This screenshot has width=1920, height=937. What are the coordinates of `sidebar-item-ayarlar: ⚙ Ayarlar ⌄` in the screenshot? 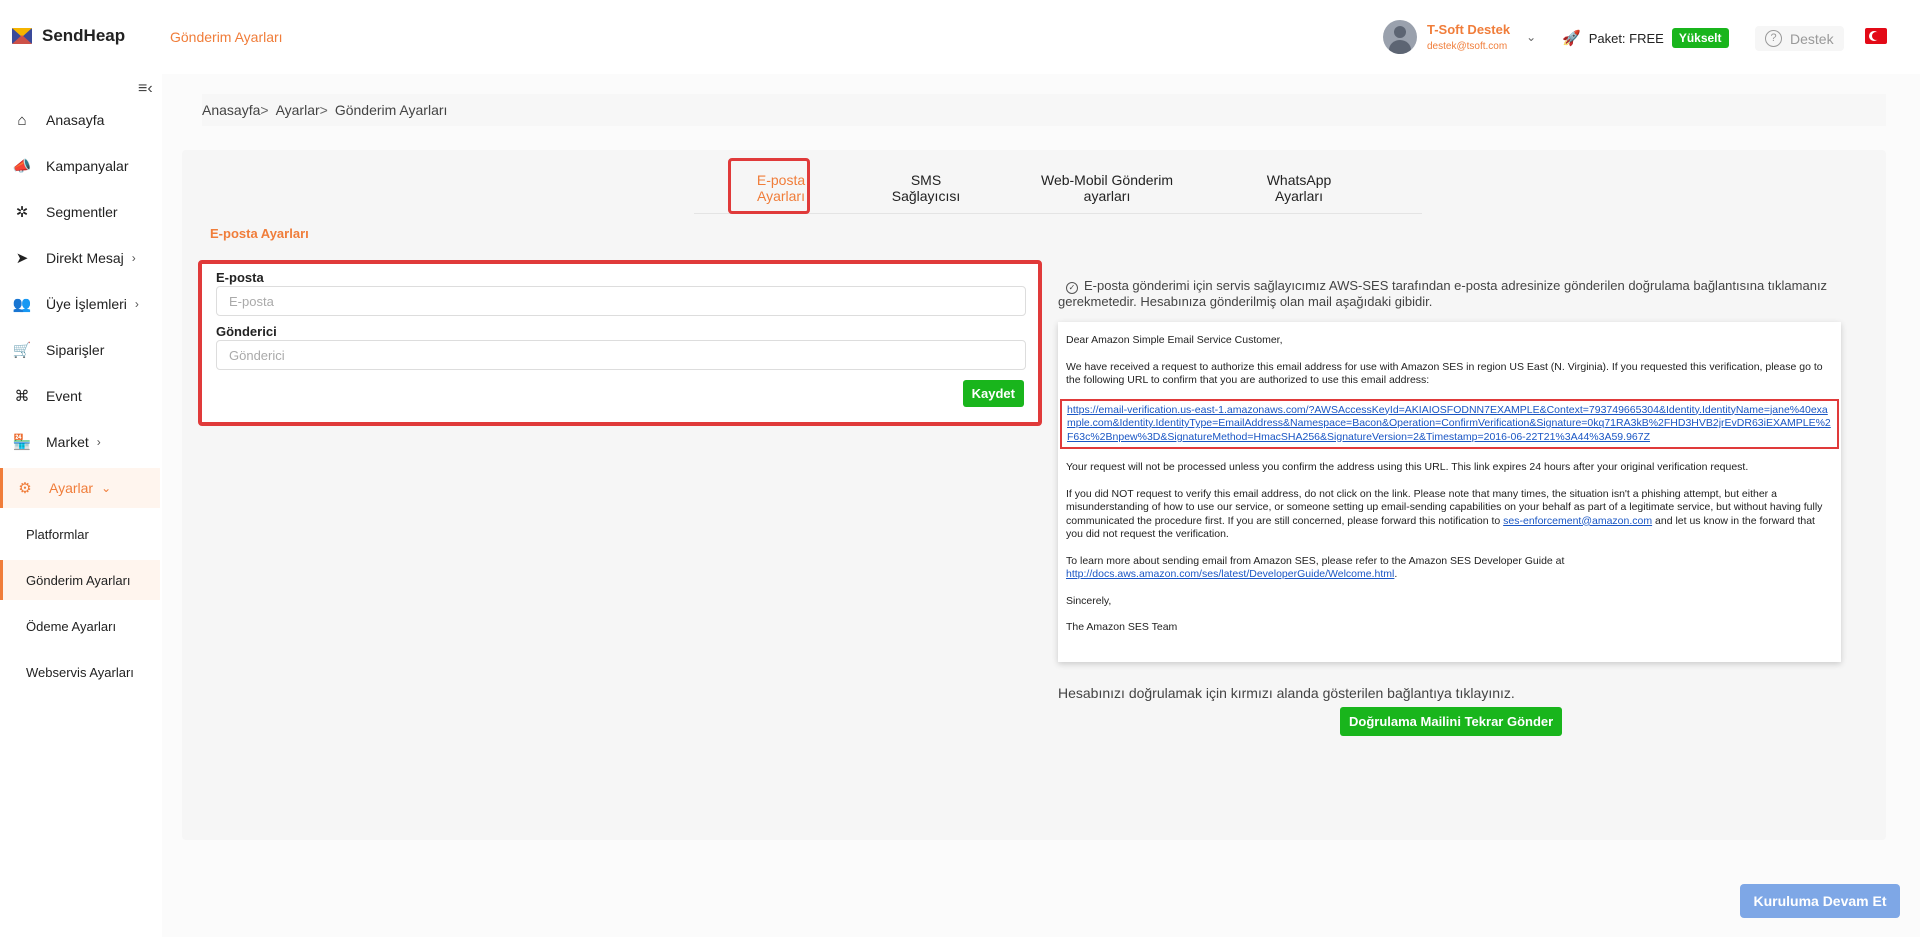 It's located at (80, 488).